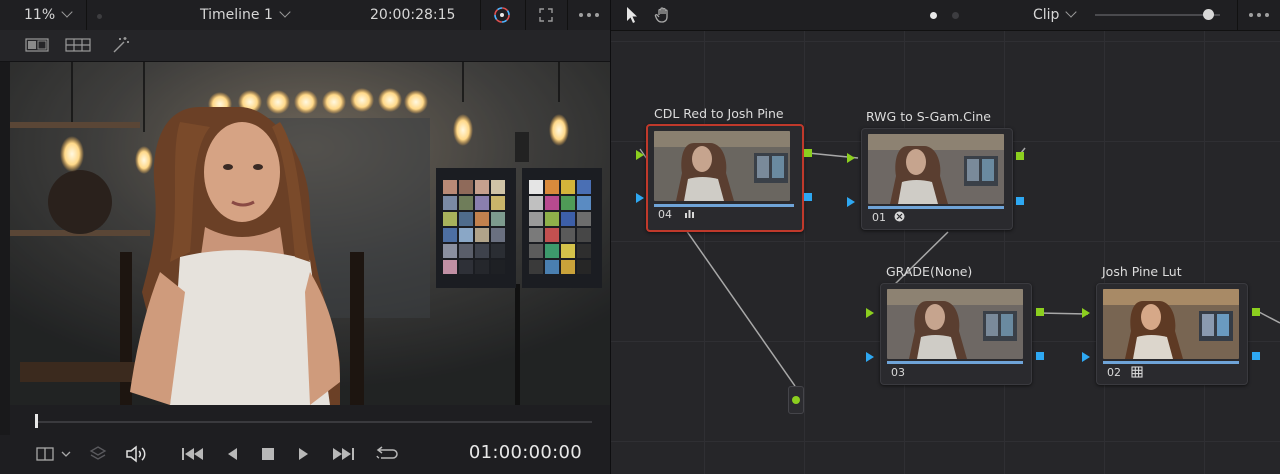  Describe the element at coordinates (193, 454) in the screenshot. I see `go-to-first-frame-icon` at that location.